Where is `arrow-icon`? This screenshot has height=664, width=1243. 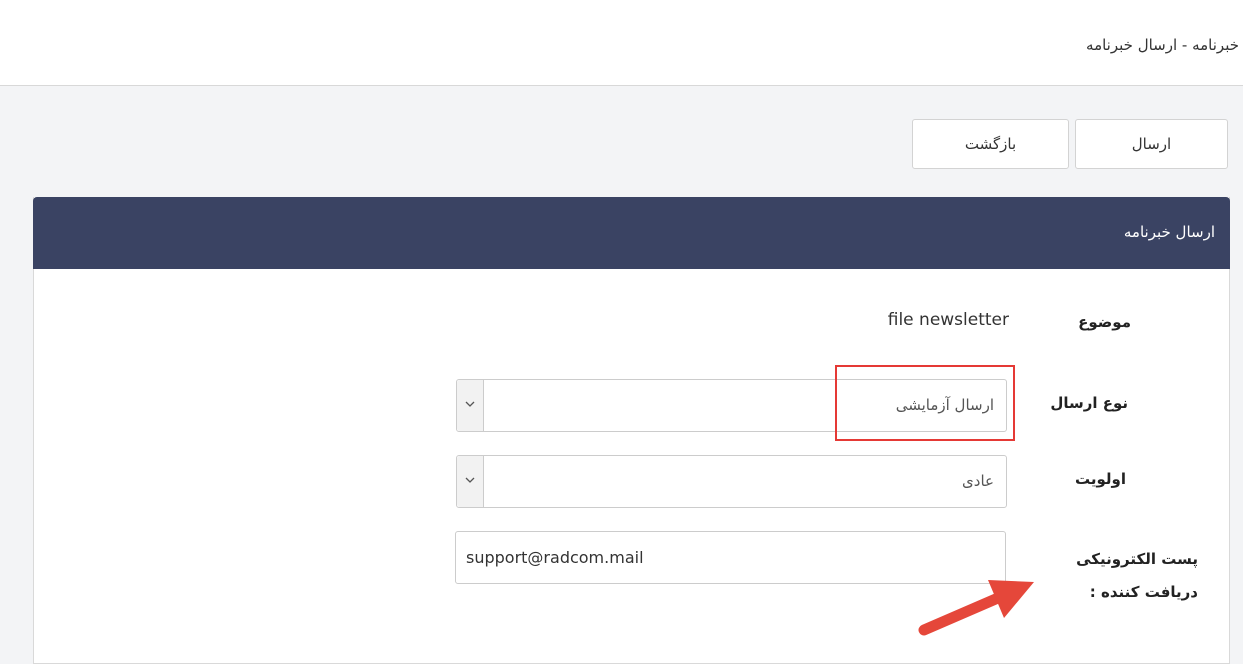
arrow-icon is located at coordinates (976, 608).